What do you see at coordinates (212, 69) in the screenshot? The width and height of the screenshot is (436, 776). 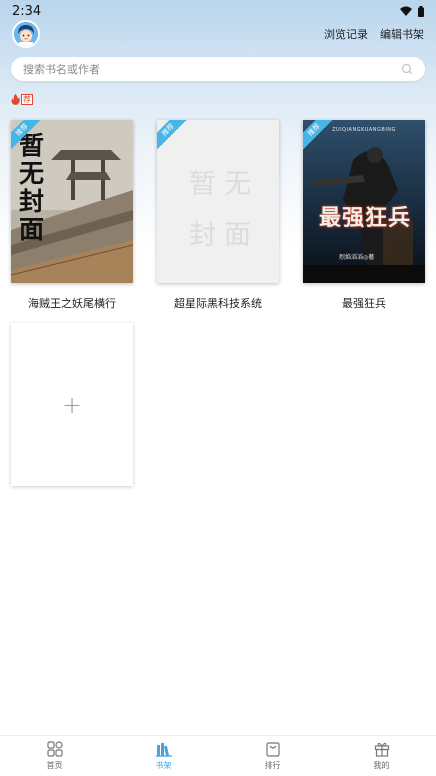 I see `search-input: 搜索书名或作者` at bounding box center [212, 69].